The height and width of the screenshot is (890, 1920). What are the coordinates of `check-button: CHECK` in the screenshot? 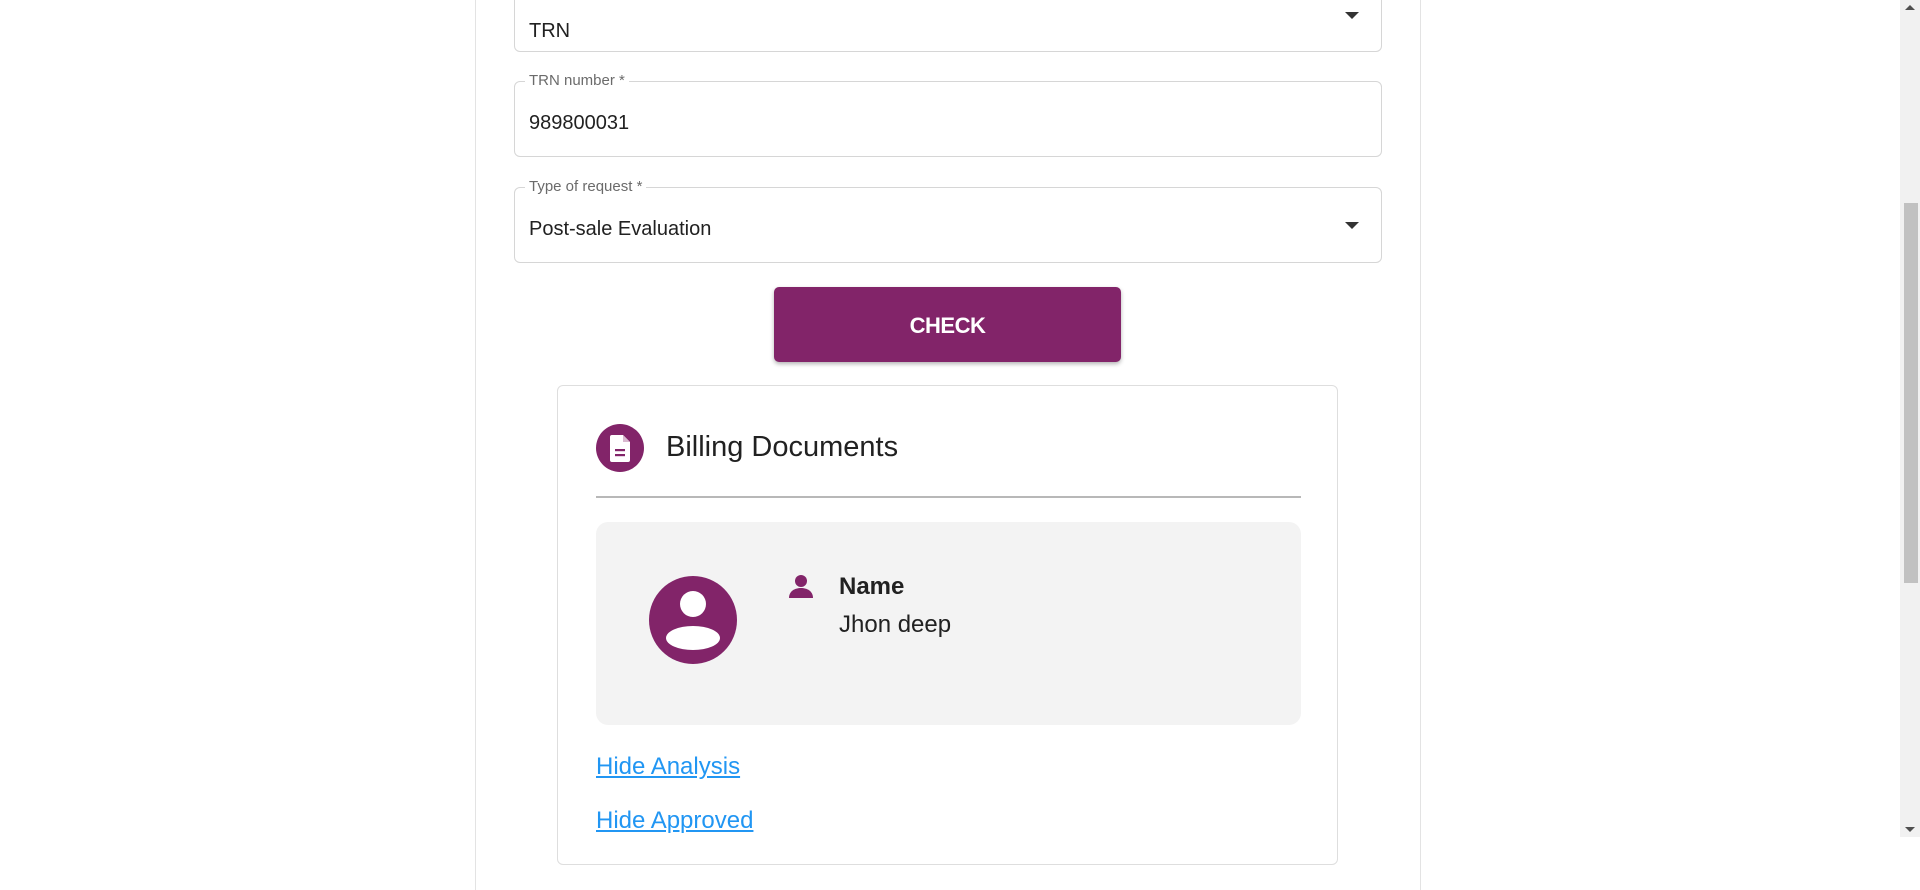 It's located at (947, 324).